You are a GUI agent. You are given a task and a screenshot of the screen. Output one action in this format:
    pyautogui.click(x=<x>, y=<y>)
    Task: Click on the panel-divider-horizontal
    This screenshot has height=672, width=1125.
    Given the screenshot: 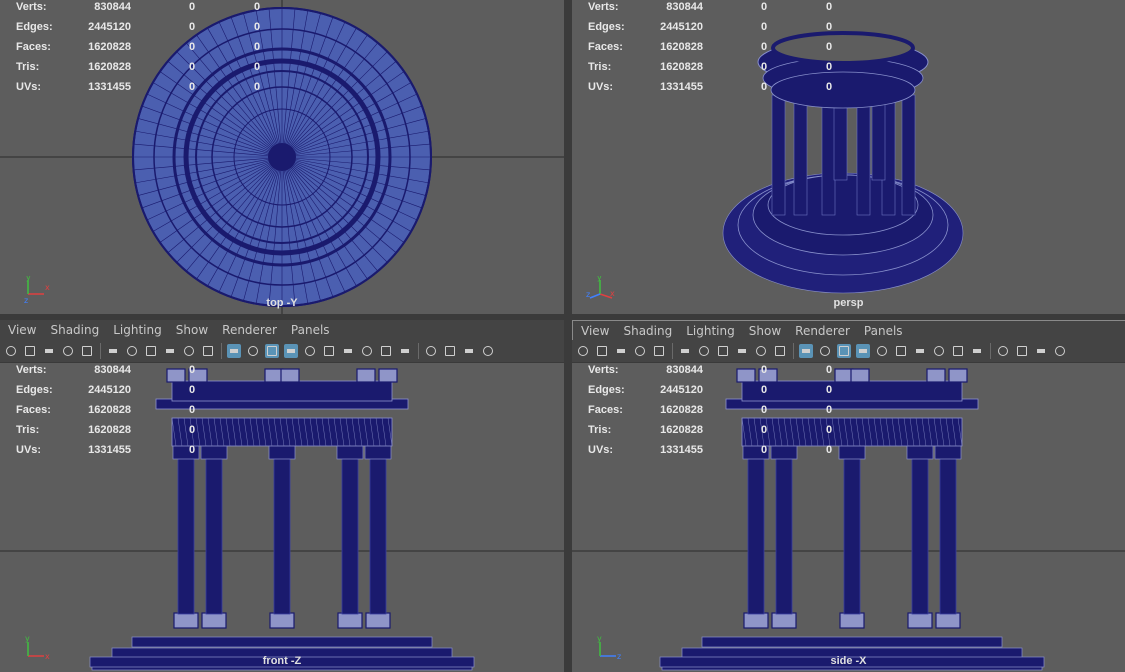 What is the action you would take?
    pyautogui.click(x=562, y=317)
    